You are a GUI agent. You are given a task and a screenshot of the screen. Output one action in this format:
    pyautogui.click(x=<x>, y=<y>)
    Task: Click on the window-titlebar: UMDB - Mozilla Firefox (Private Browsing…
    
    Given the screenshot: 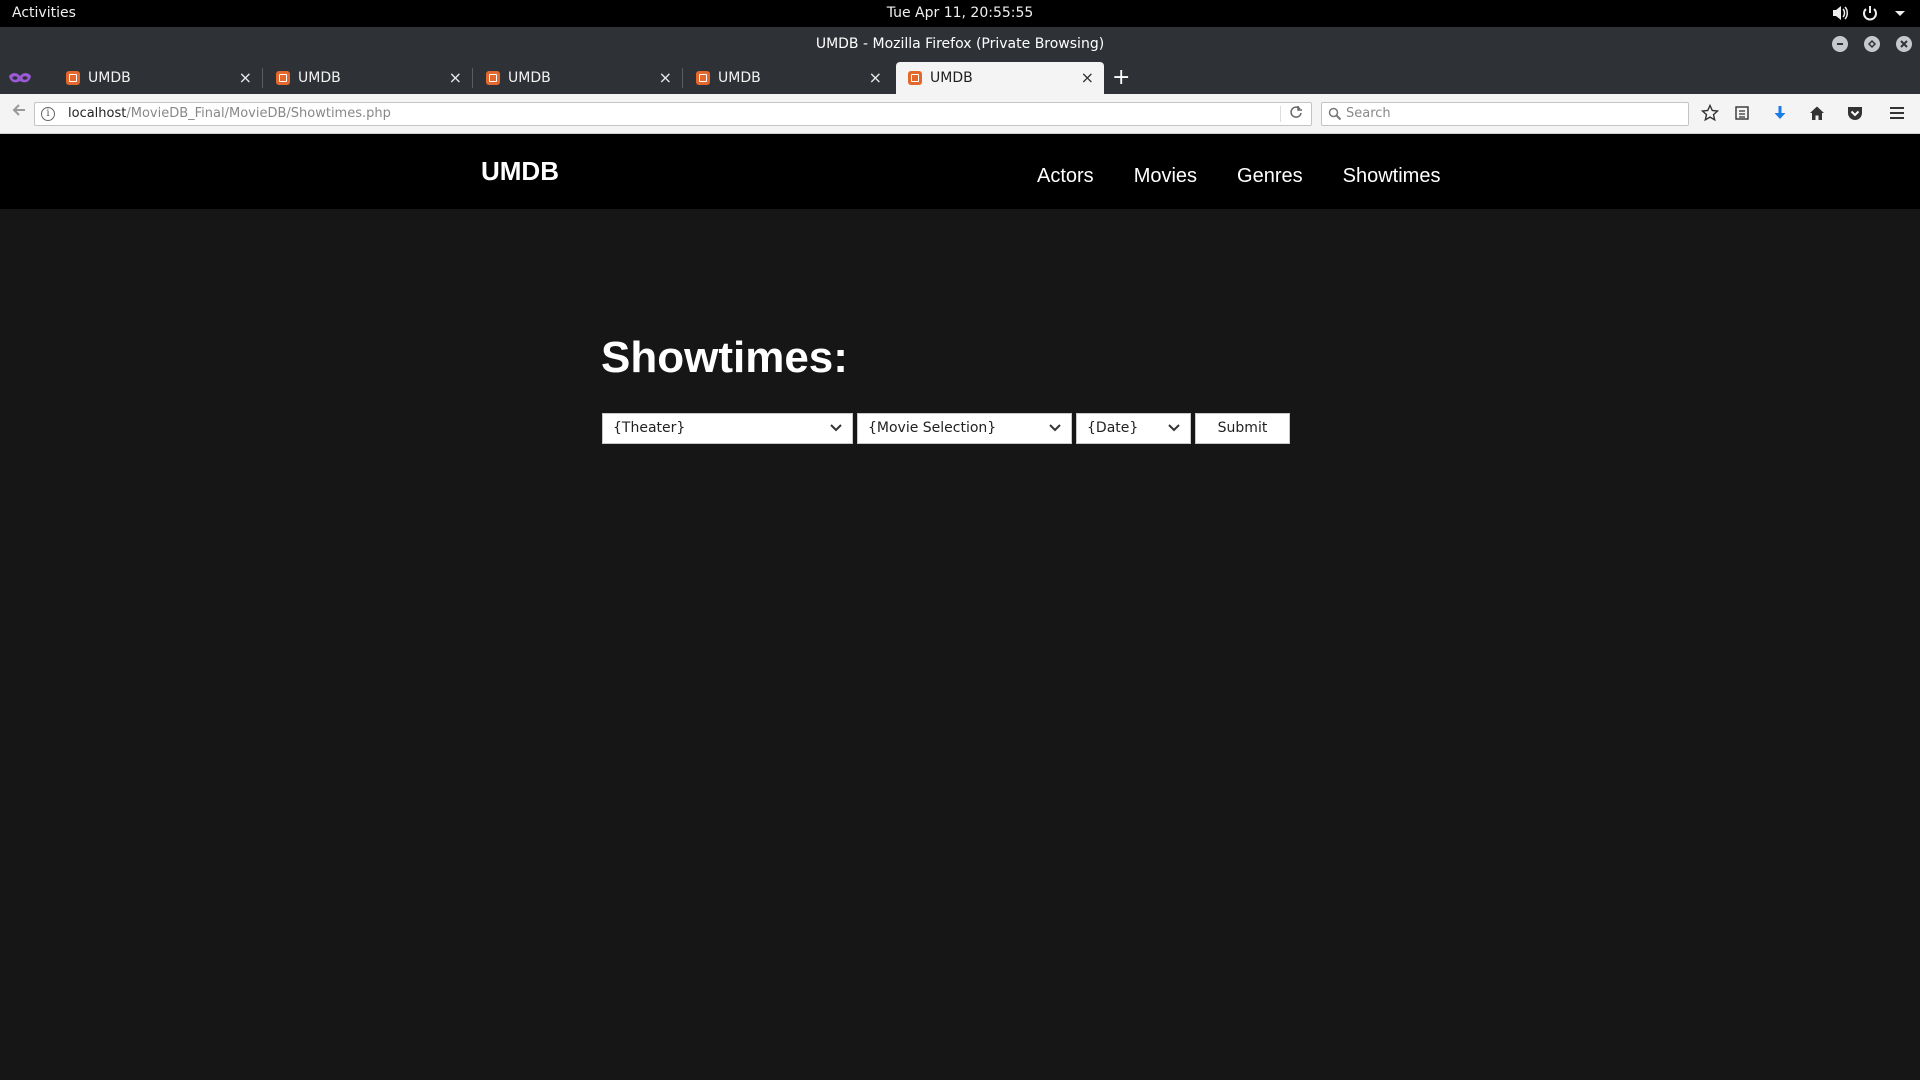 What is the action you would take?
    pyautogui.click(x=960, y=44)
    